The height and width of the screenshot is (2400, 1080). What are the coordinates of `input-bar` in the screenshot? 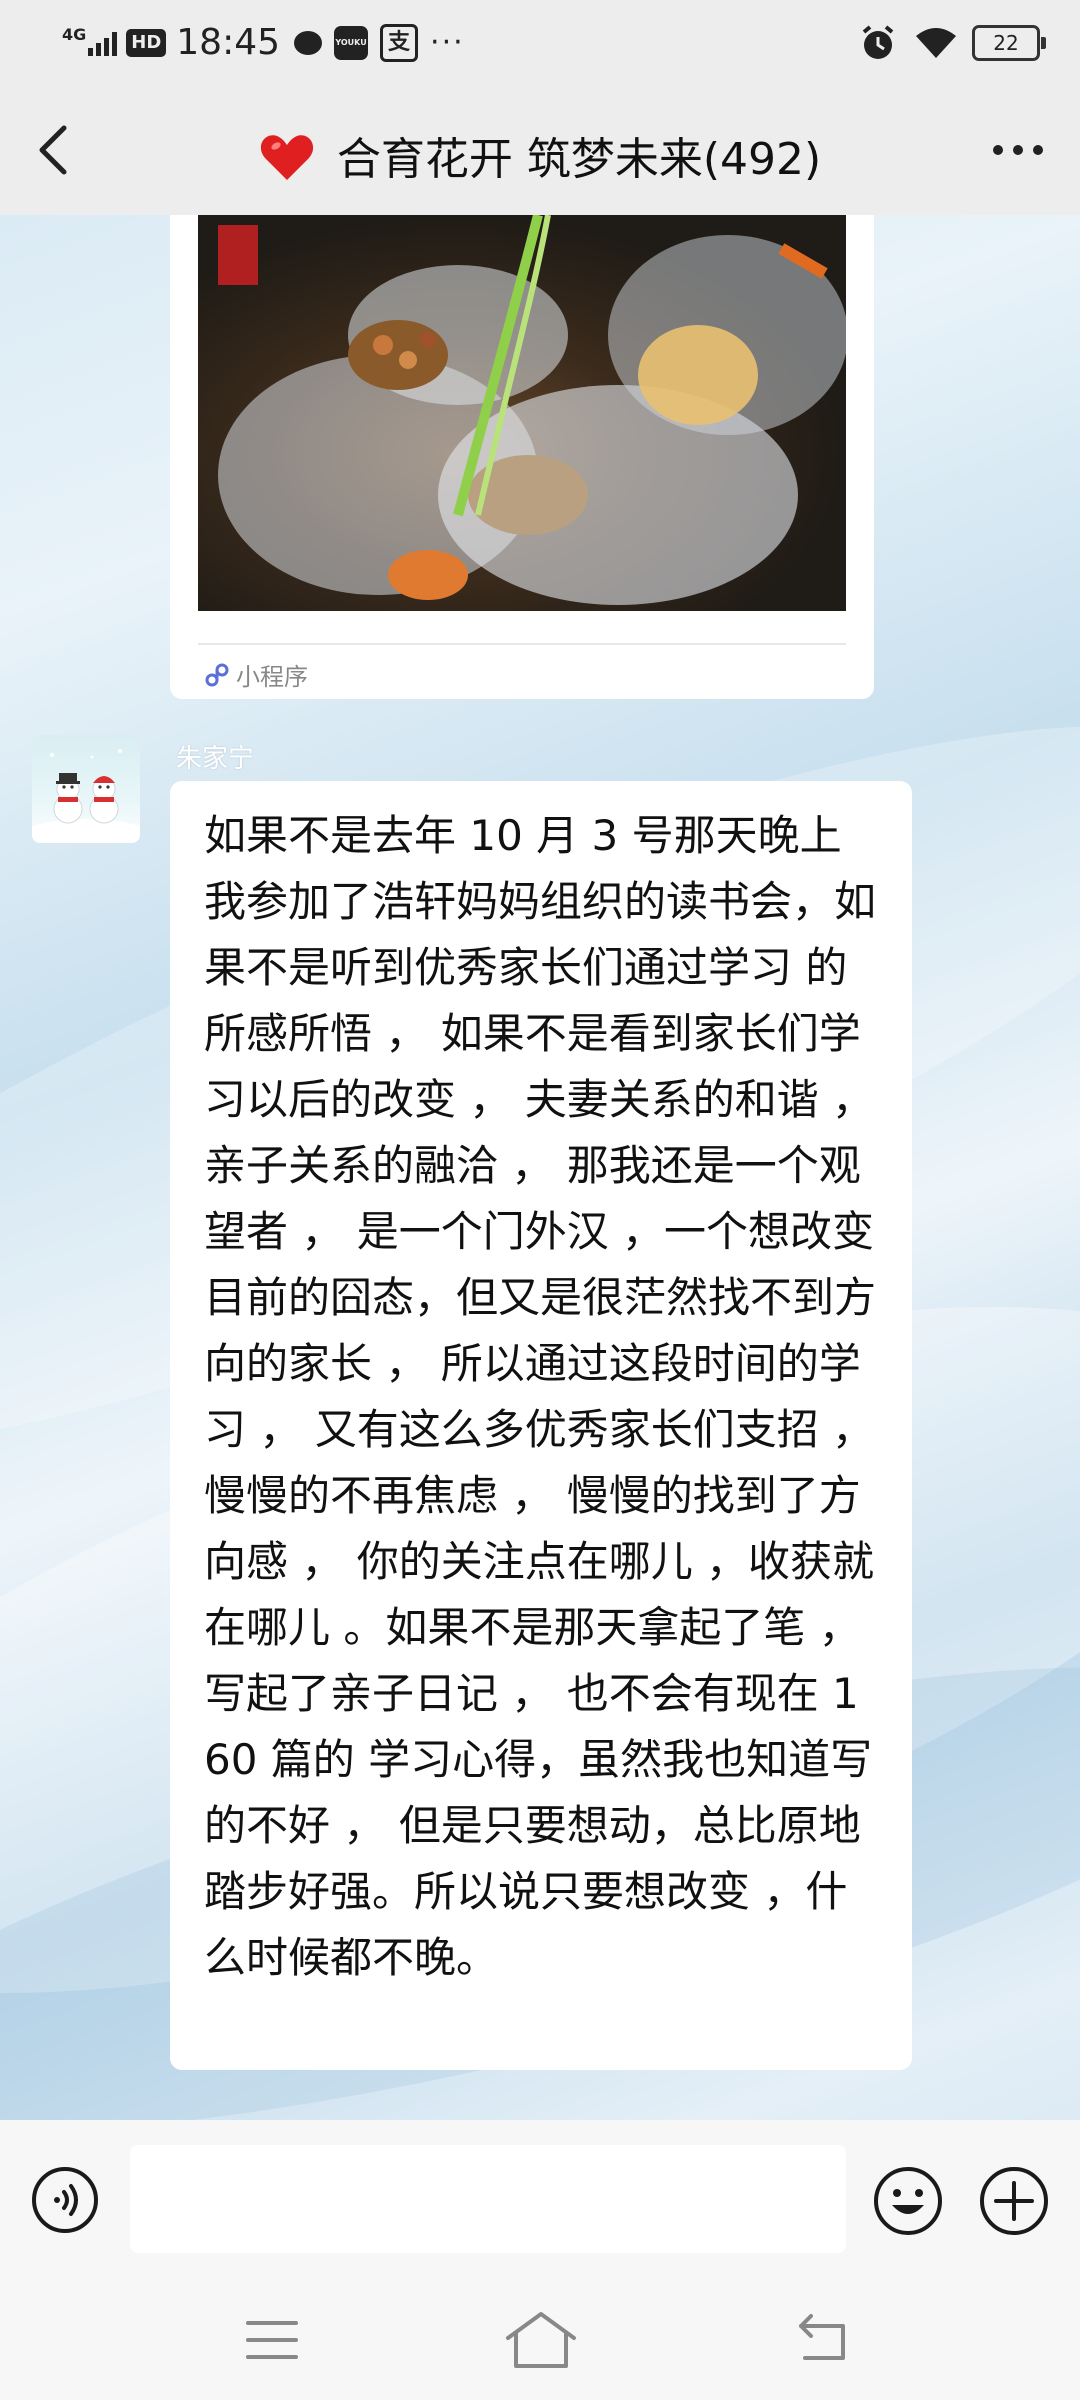 It's located at (540, 2200).